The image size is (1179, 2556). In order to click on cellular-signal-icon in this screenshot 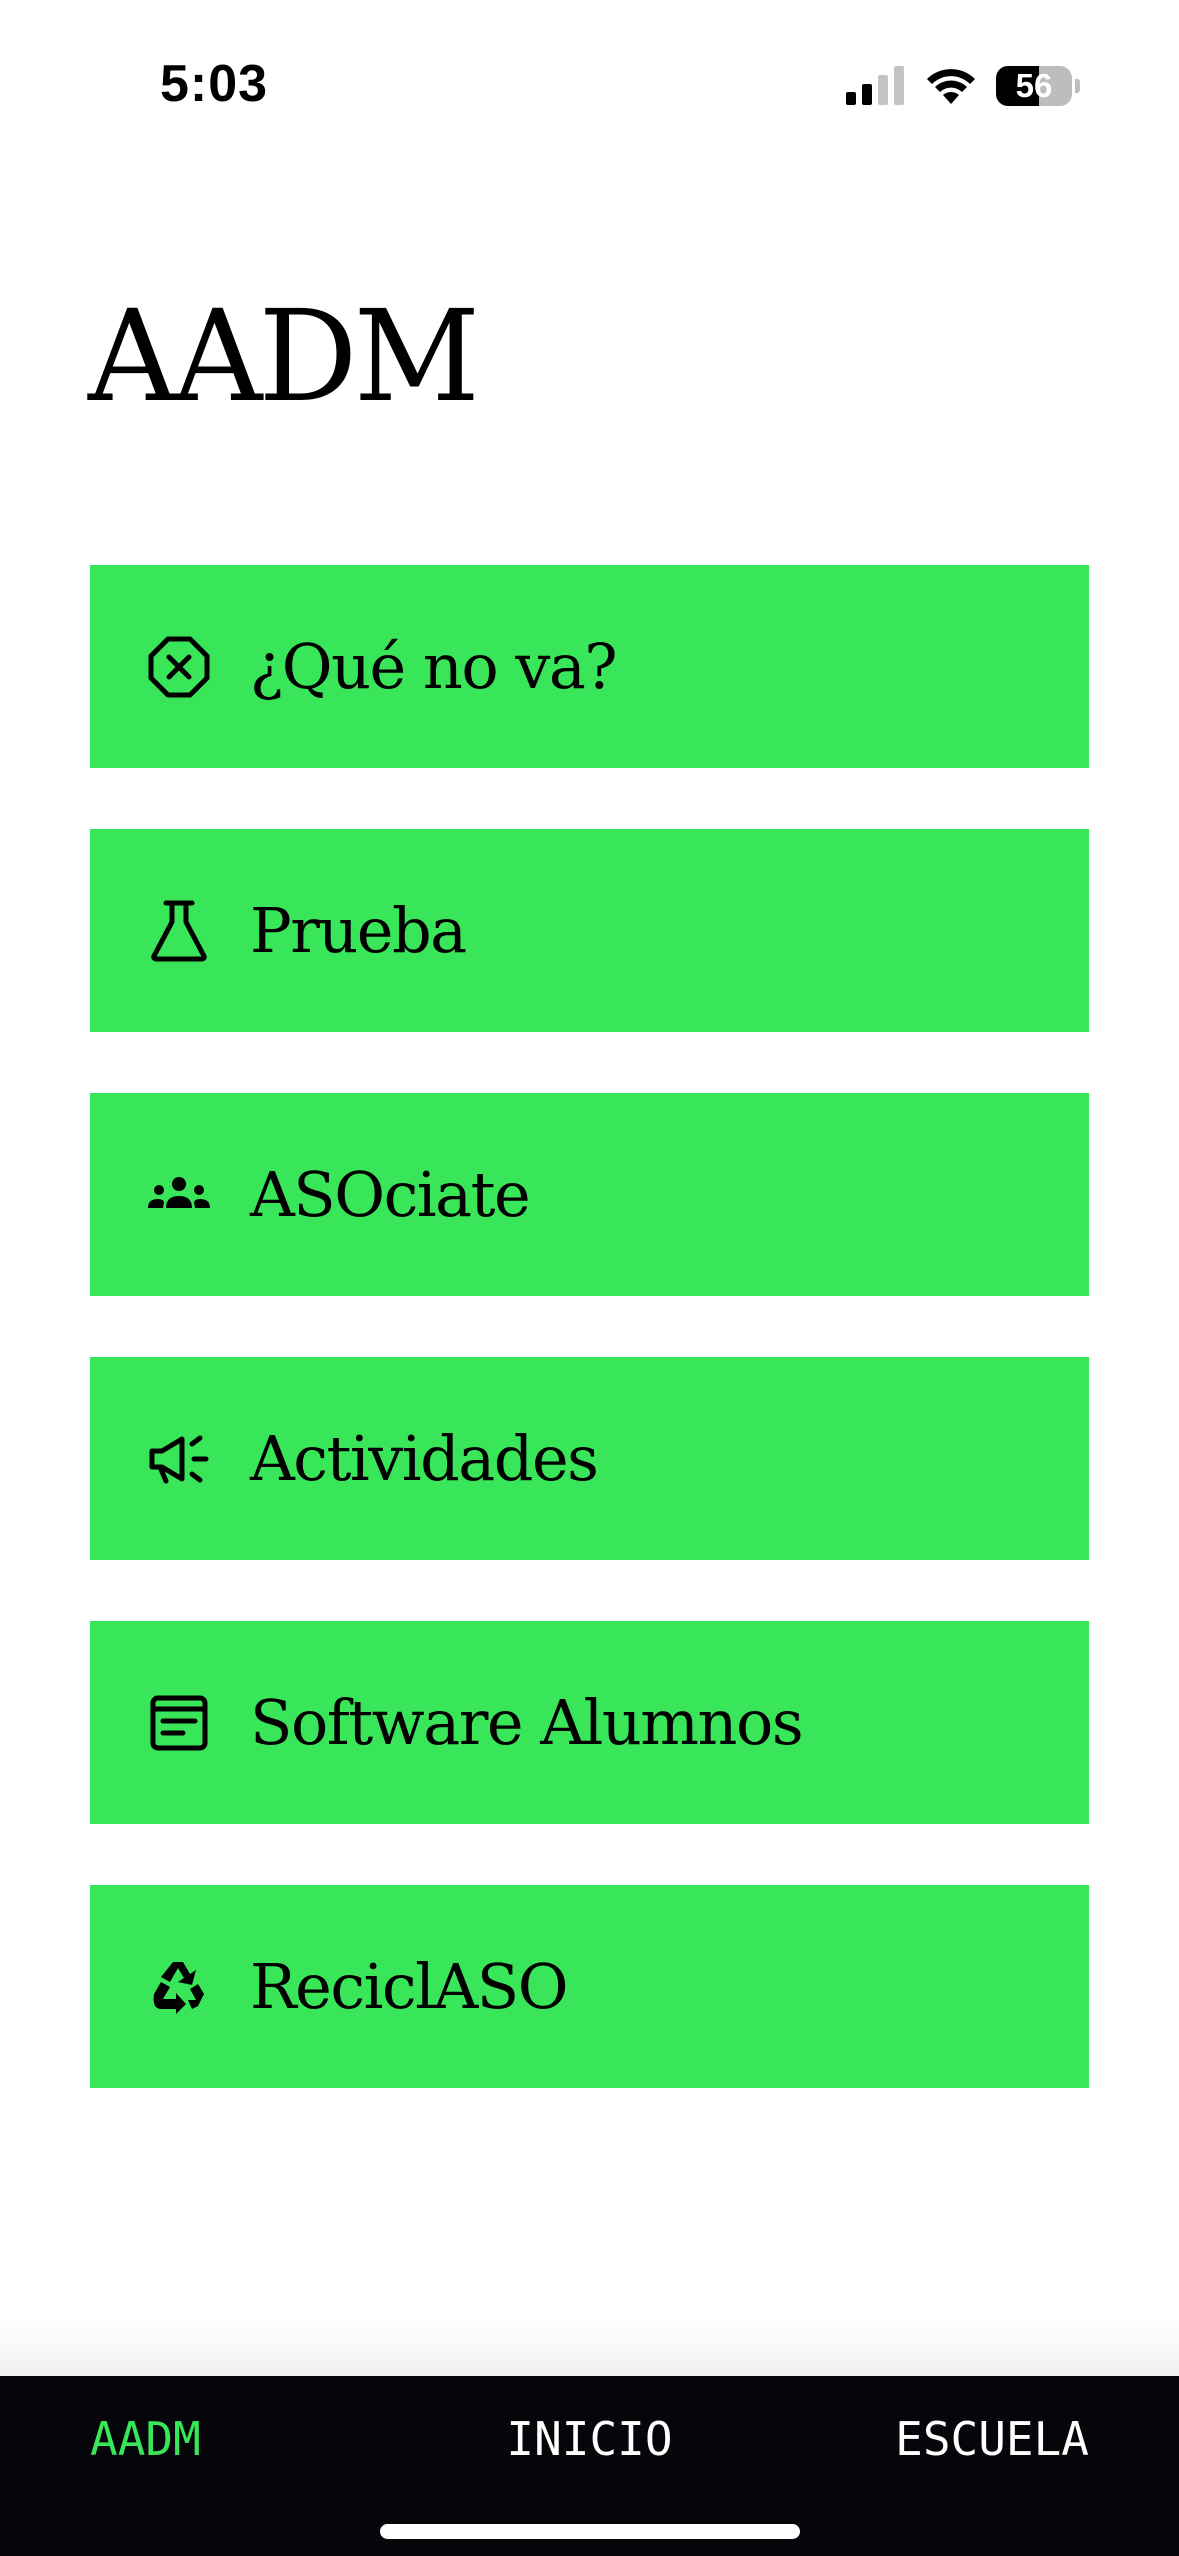, I will do `click(875, 85)`.